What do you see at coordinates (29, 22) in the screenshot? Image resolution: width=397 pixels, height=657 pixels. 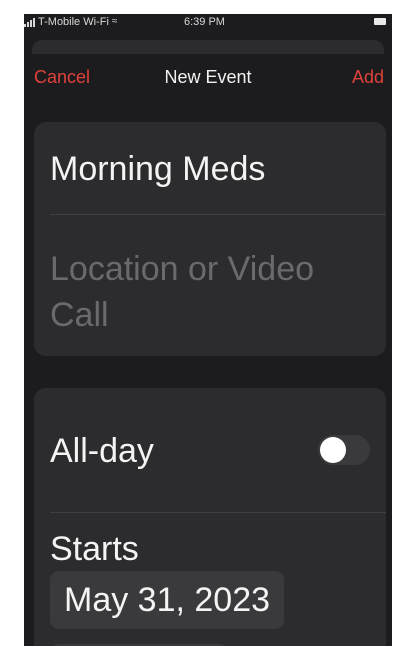 I see `signal-icon` at bounding box center [29, 22].